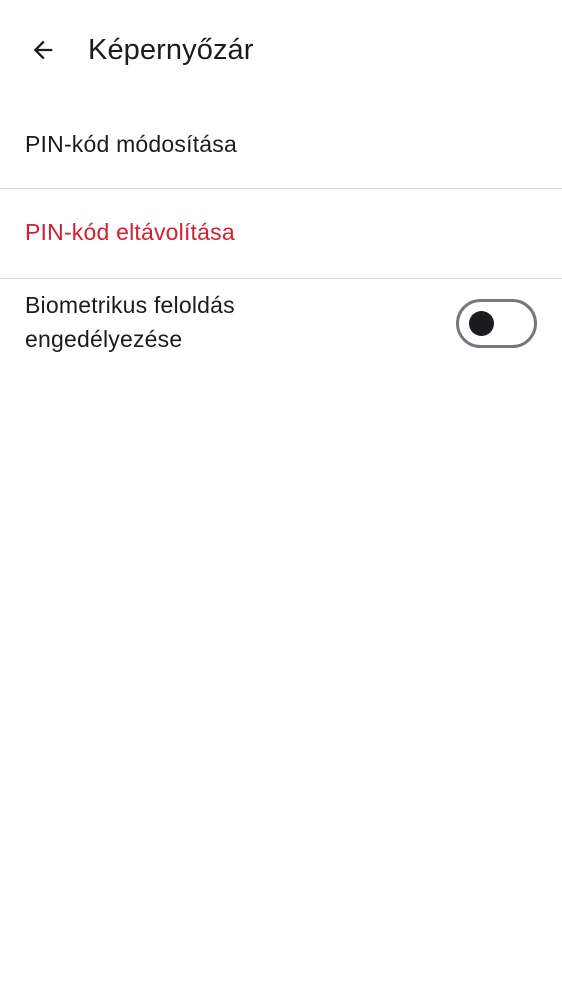 This screenshot has height=1000, width=562. I want to click on back-button, so click(43, 50).